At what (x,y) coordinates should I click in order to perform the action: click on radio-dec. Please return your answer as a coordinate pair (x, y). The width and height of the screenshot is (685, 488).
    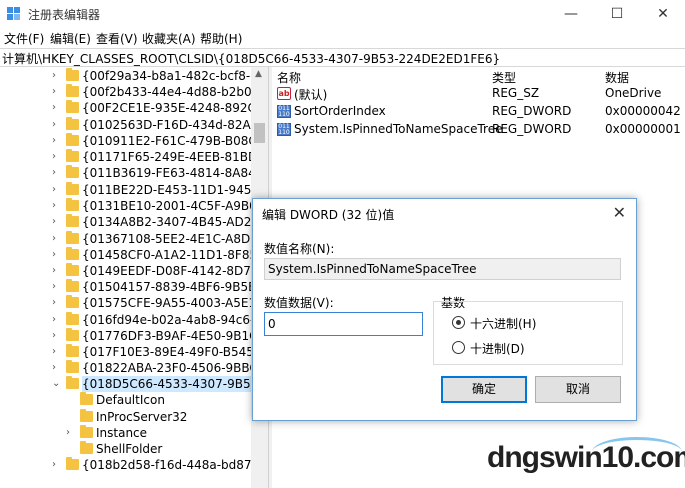
    Looking at the image, I should click on (458, 347).